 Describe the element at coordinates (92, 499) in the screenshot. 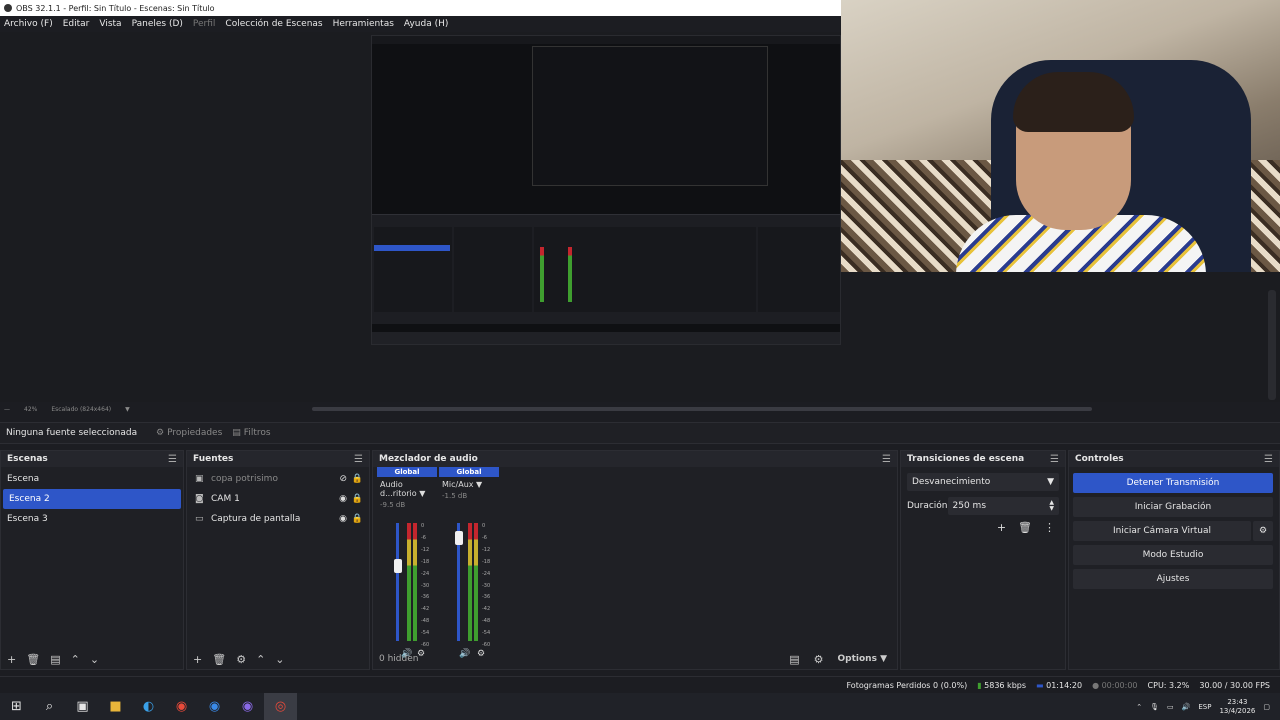

I see `scene-item-selected: Escena 2` at that location.